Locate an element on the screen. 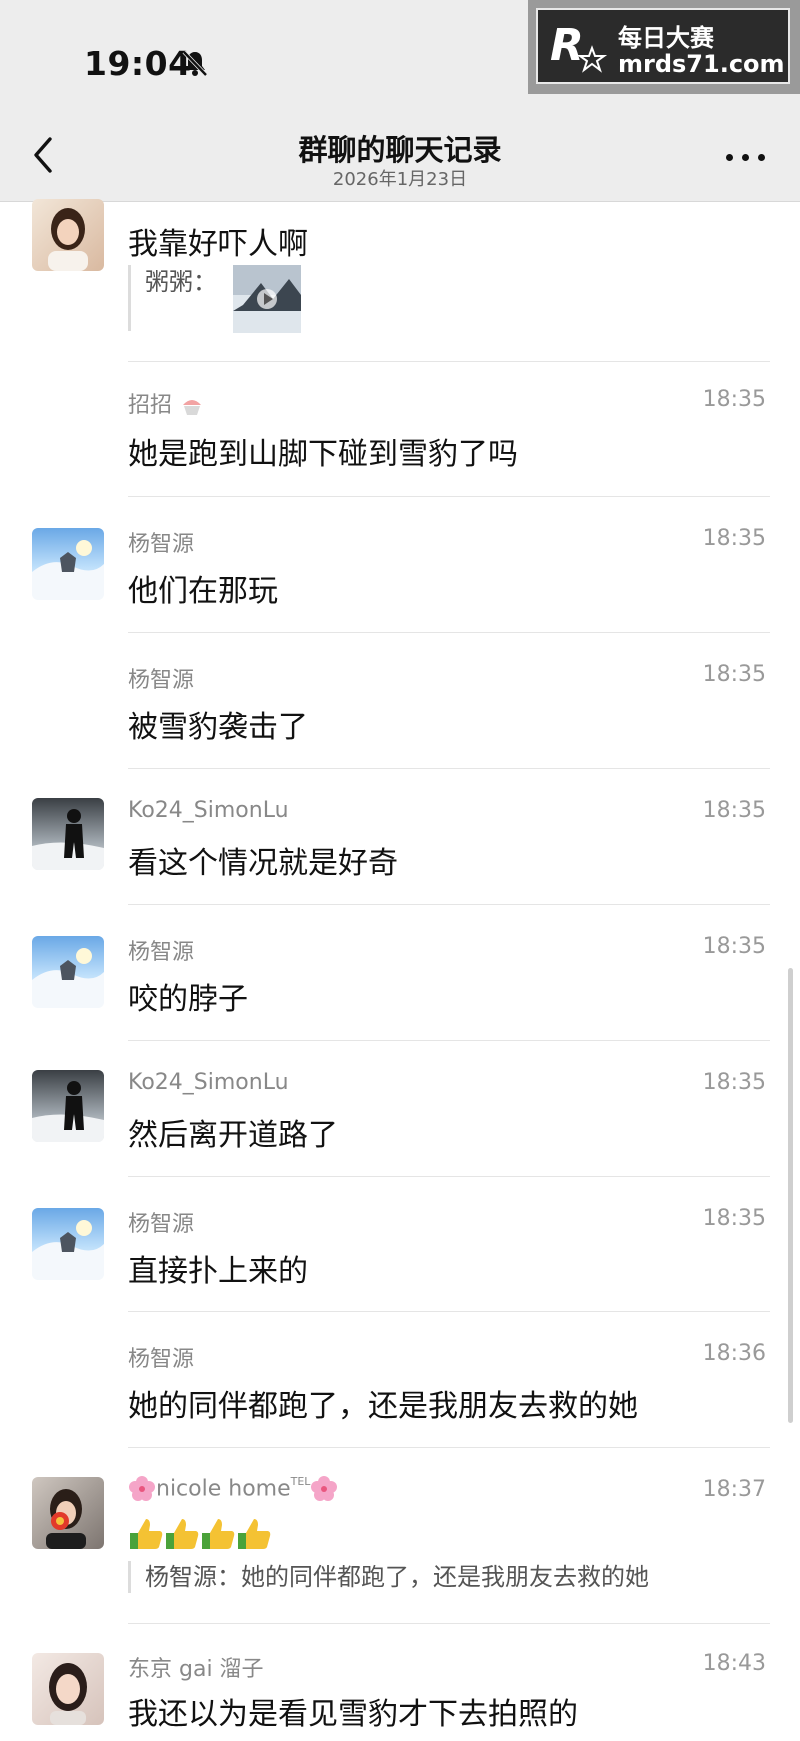 The width and height of the screenshot is (800, 1741). message-time: 18:43 is located at coordinates (734, 1663).